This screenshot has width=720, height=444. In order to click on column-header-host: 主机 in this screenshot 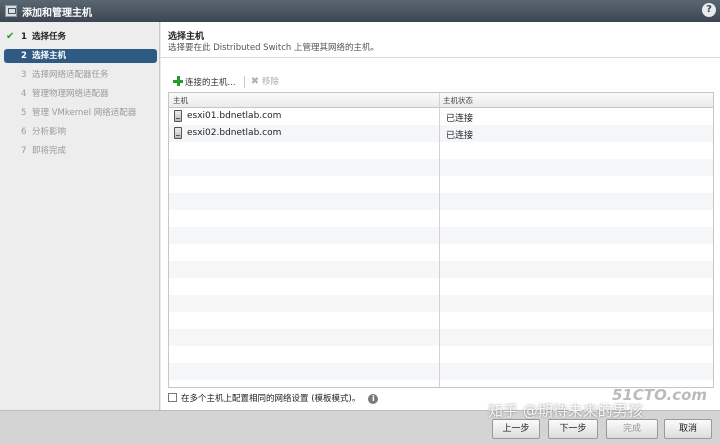, I will do `click(180, 100)`.